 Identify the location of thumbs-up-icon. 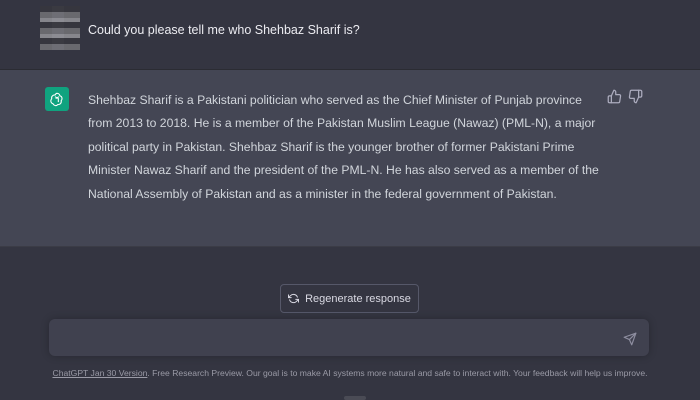
(614, 96).